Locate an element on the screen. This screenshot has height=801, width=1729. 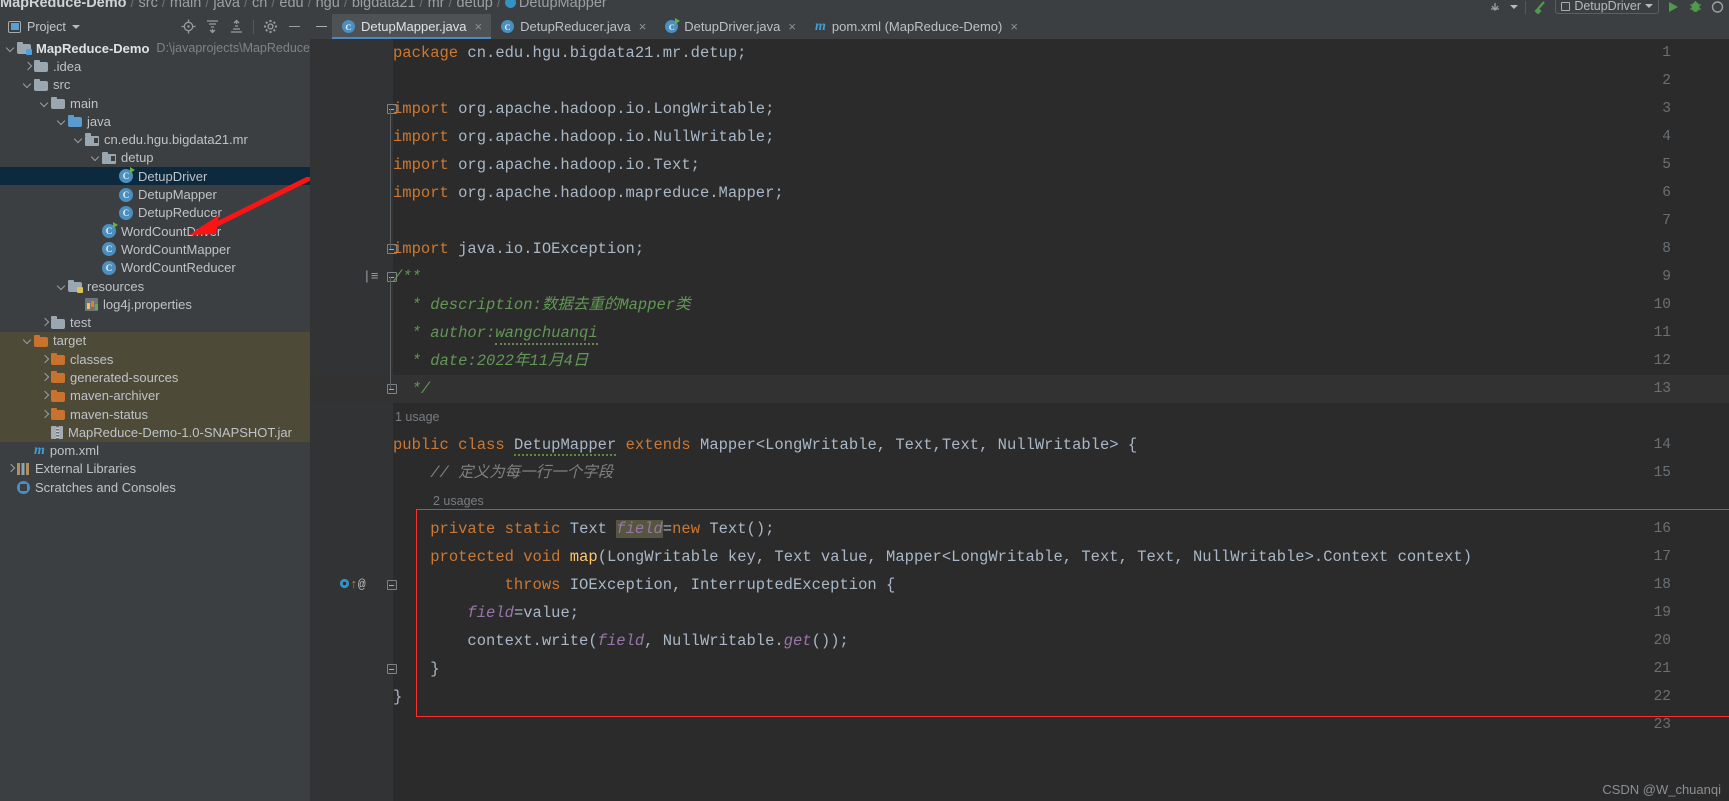
tree-item-detupreducer: C DetupReducer is located at coordinates (155, 213).